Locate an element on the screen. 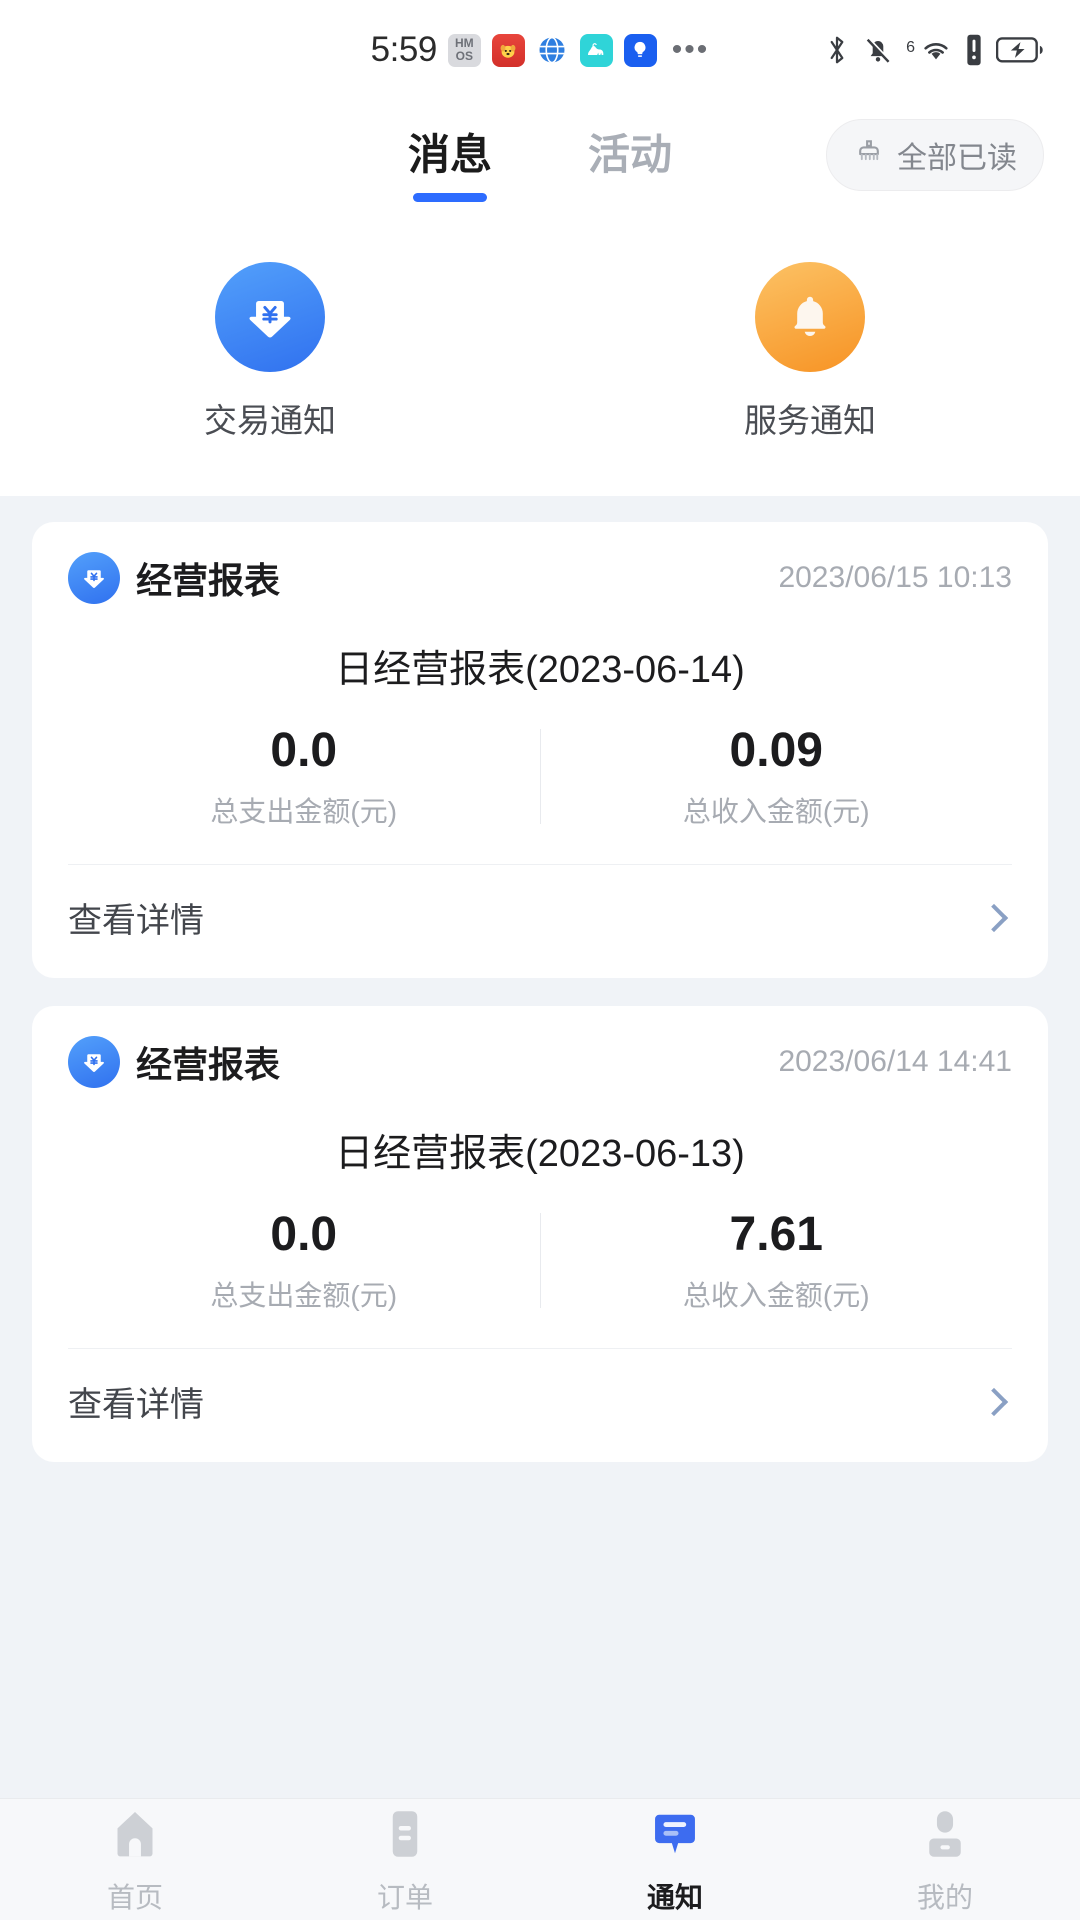 Image resolution: width=1080 pixels, height=1920 pixels. tab-messages-label: 消息 is located at coordinates (449, 154).